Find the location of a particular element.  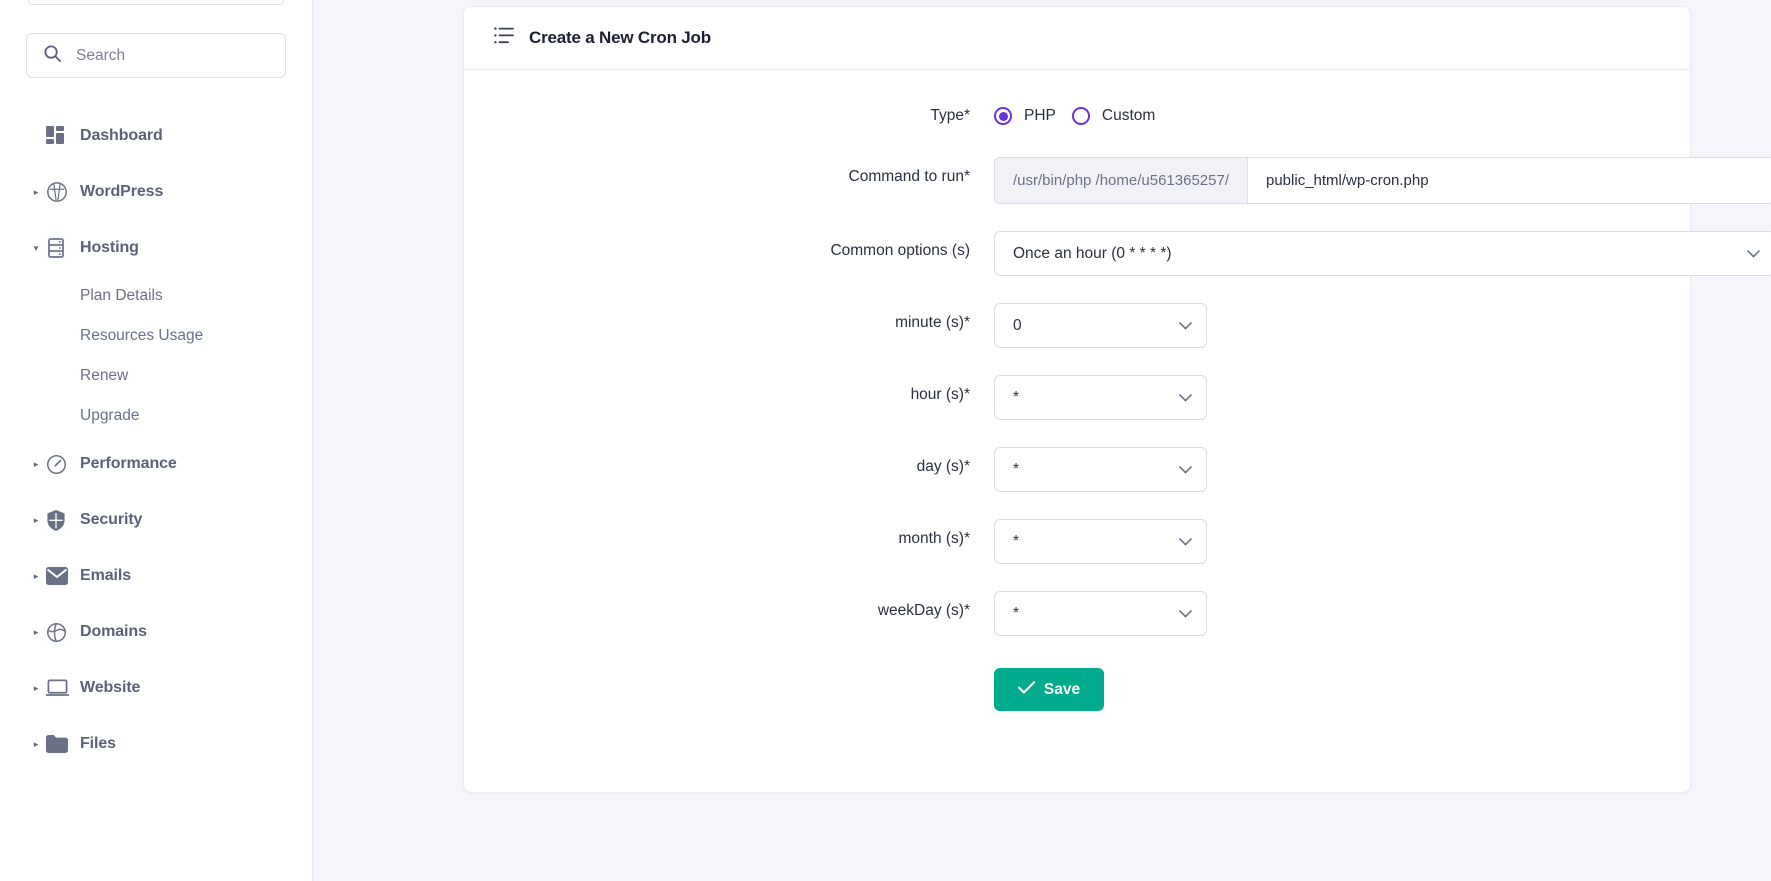

month-control: * is located at coordinates (1317, 541).